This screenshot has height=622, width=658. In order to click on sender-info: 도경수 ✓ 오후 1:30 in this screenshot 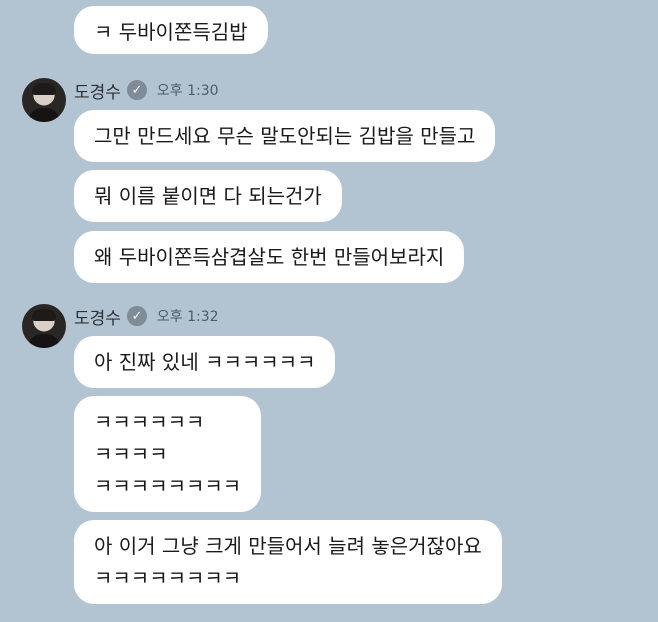, I will do `click(146, 90)`.